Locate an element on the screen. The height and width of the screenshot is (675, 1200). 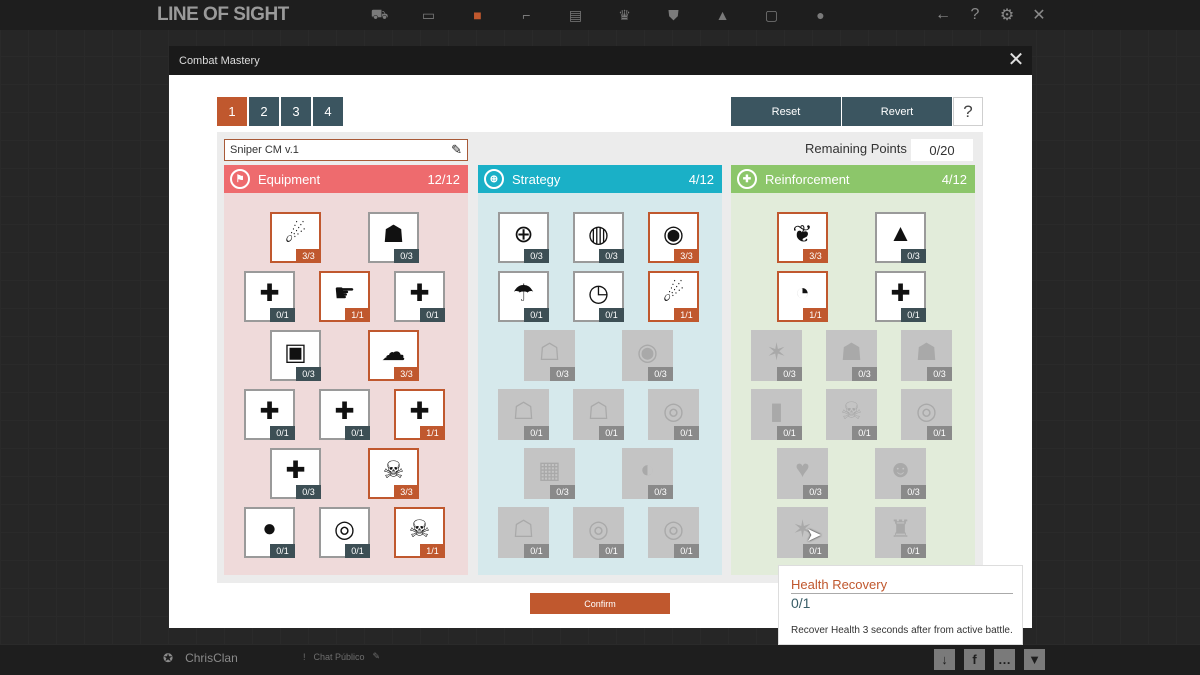
skill-points: 0/1 is located at coordinates (357, 433).